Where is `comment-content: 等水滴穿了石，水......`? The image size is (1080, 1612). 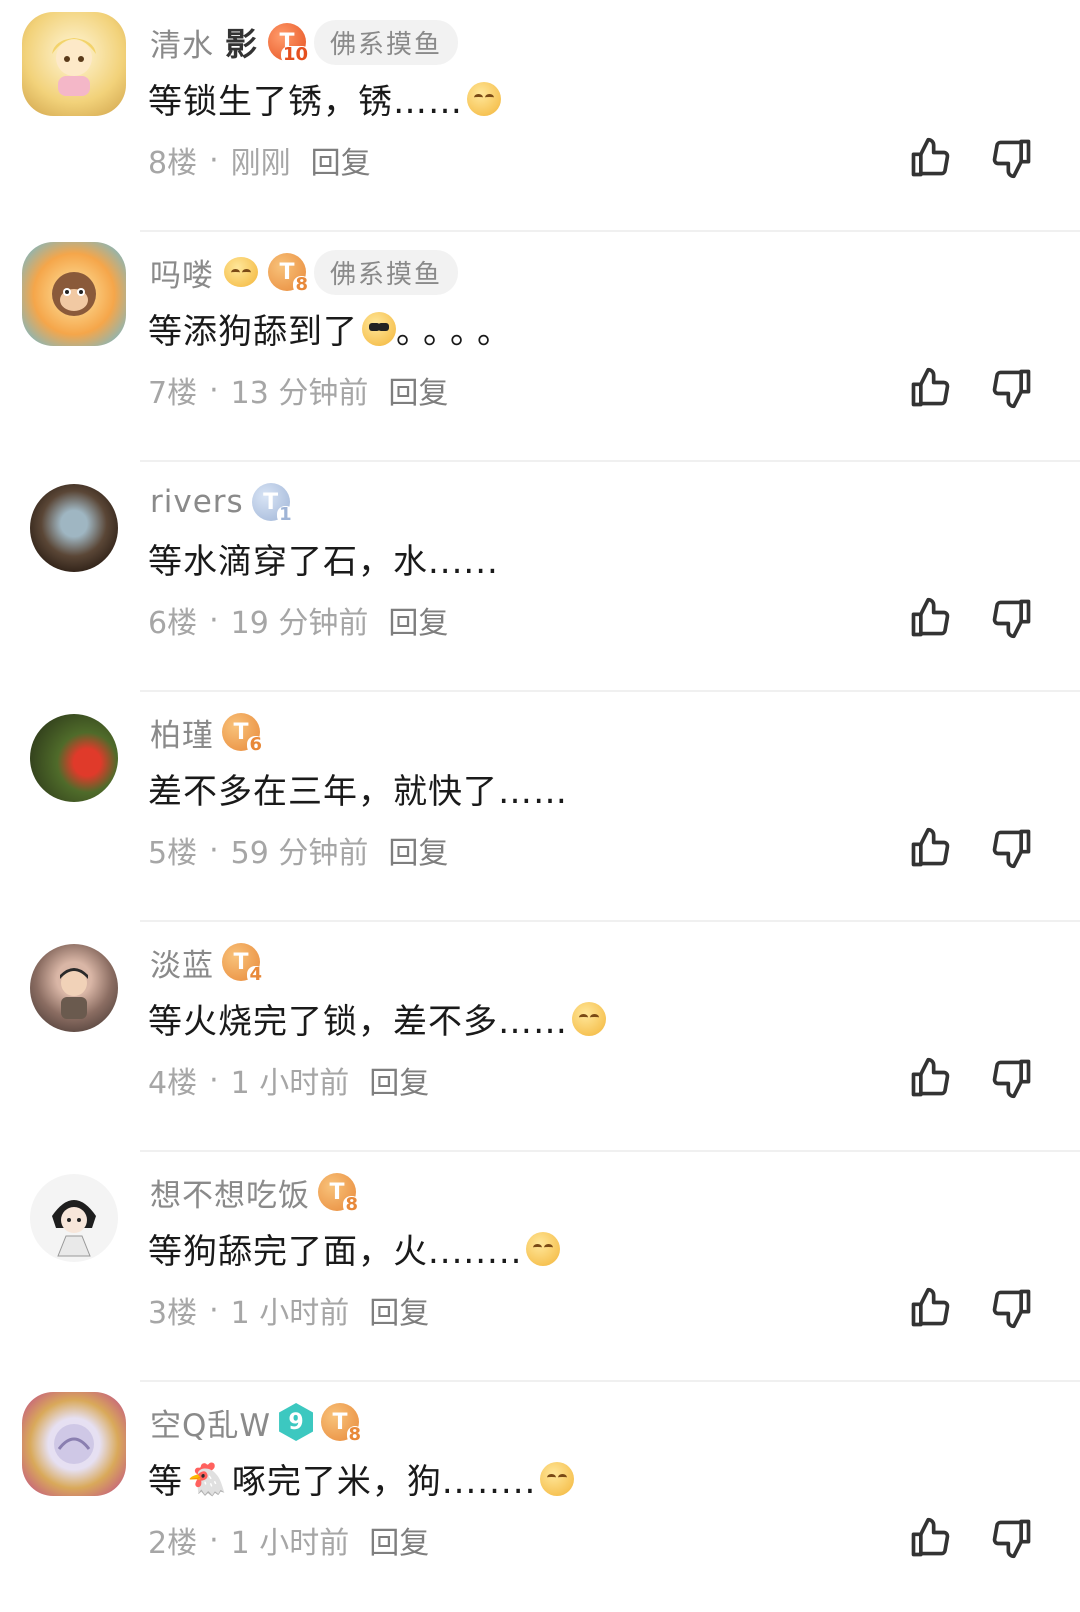 comment-content: 等水滴穿了石，水...... is located at coordinates (323, 558).